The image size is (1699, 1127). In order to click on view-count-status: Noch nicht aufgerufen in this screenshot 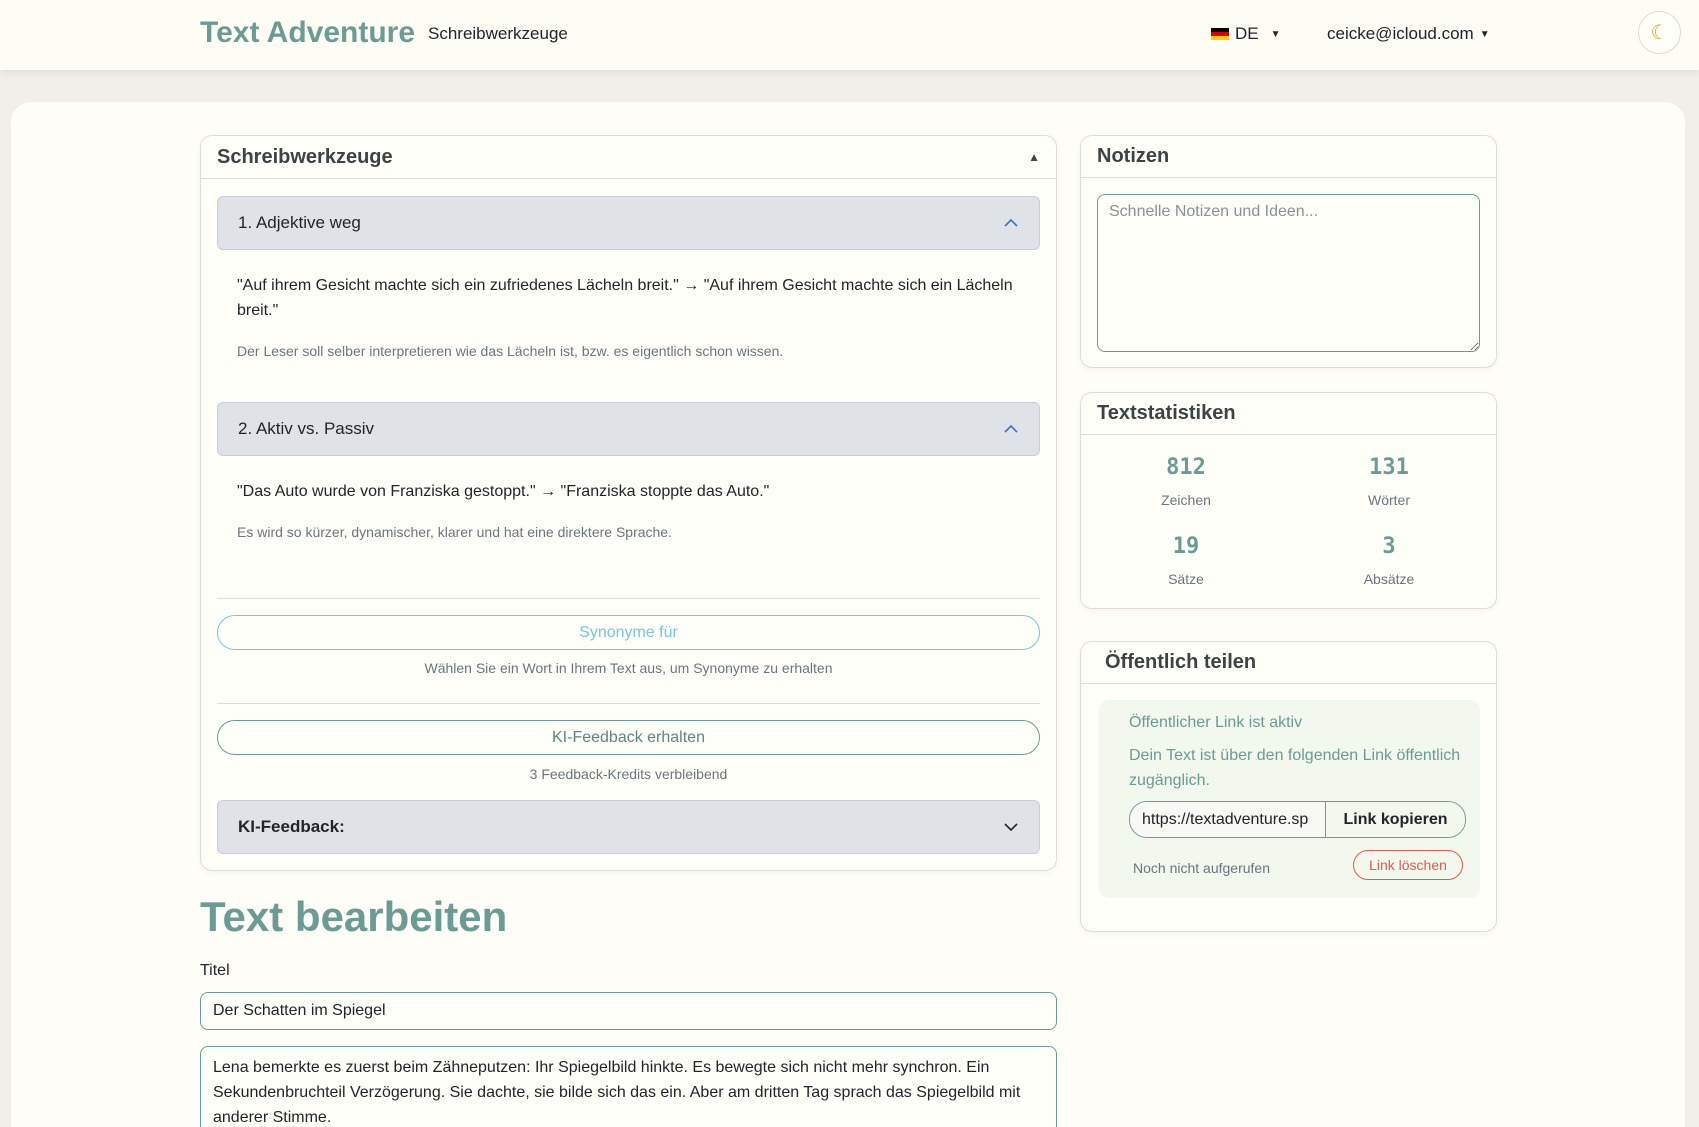, I will do `click(1201, 868)`.